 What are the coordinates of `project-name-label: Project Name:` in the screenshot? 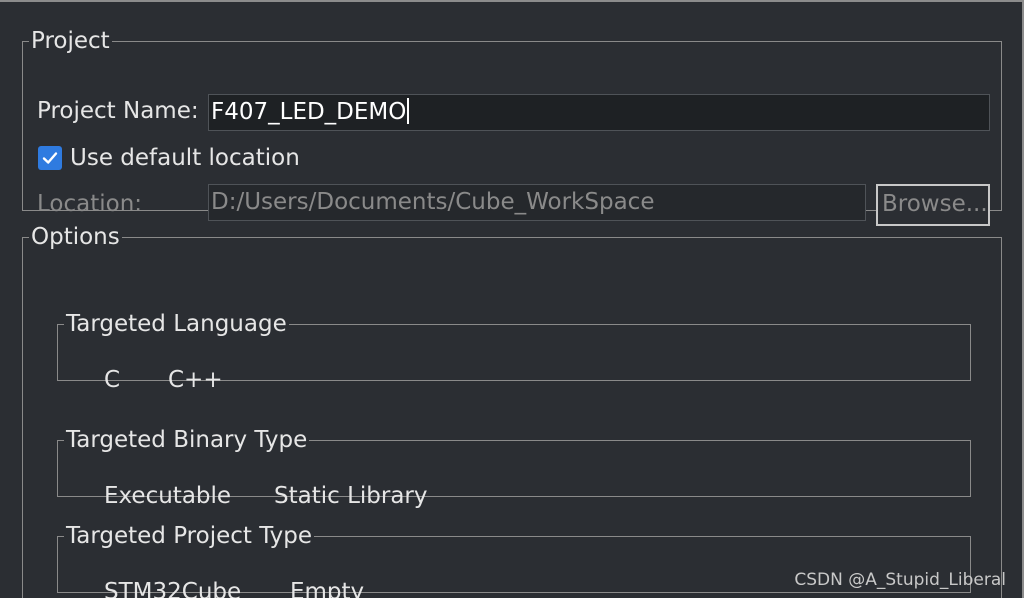 It's located at (118, 111).